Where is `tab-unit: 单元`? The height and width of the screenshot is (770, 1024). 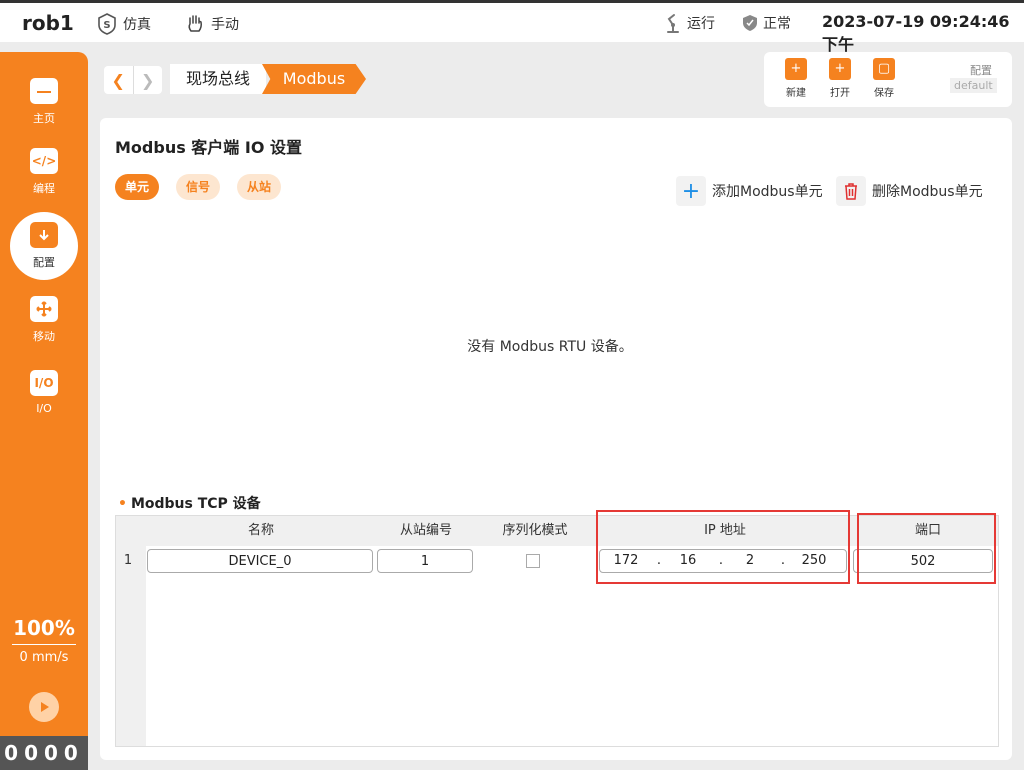
tab-unit: 单元 is located at coordinates (137, 187).